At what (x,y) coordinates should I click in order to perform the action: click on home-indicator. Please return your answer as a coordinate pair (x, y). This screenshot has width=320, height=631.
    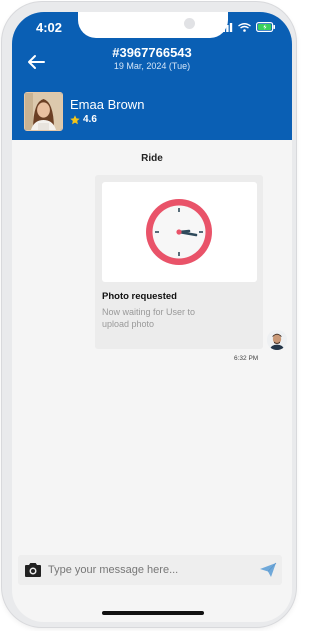
    Looking at the image, I should click on (153, 613).